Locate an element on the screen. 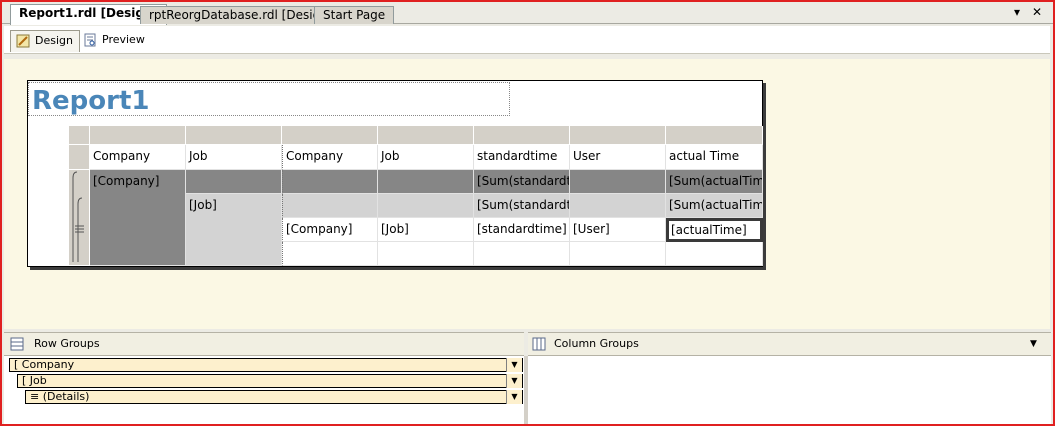 This screenshot has width=1055, height=426. column-groups-icon is located at coordinates (539, 344).